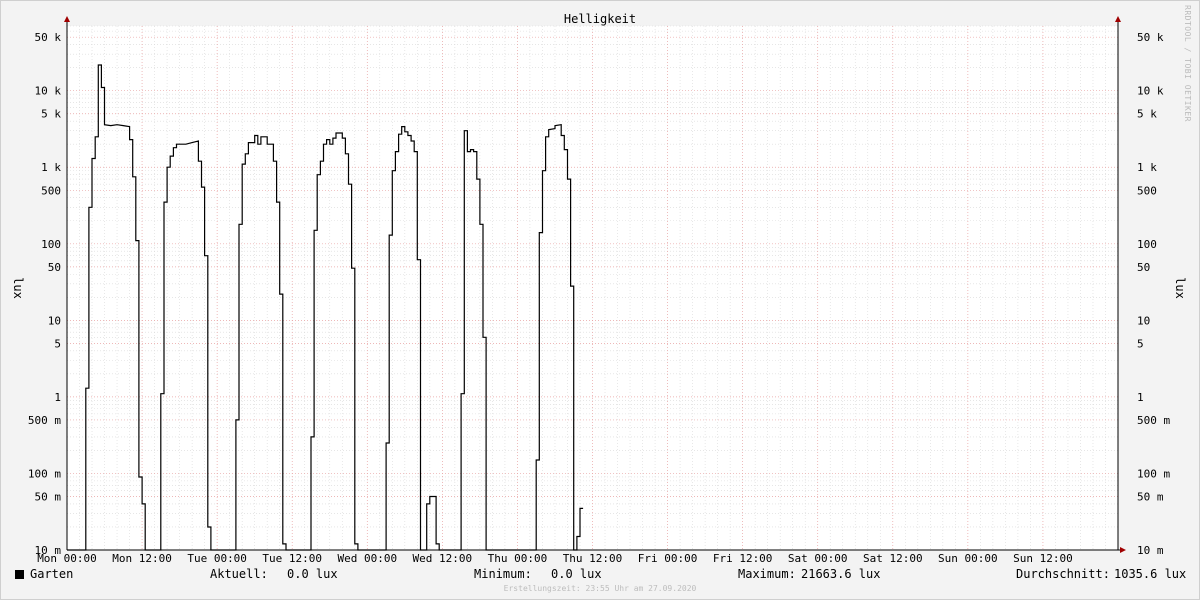 The image size is (1200, 600). Describe the element at coordinates (367, 558) in the screenshot. I see `x-tick-label: Wed 00:00` at that location.